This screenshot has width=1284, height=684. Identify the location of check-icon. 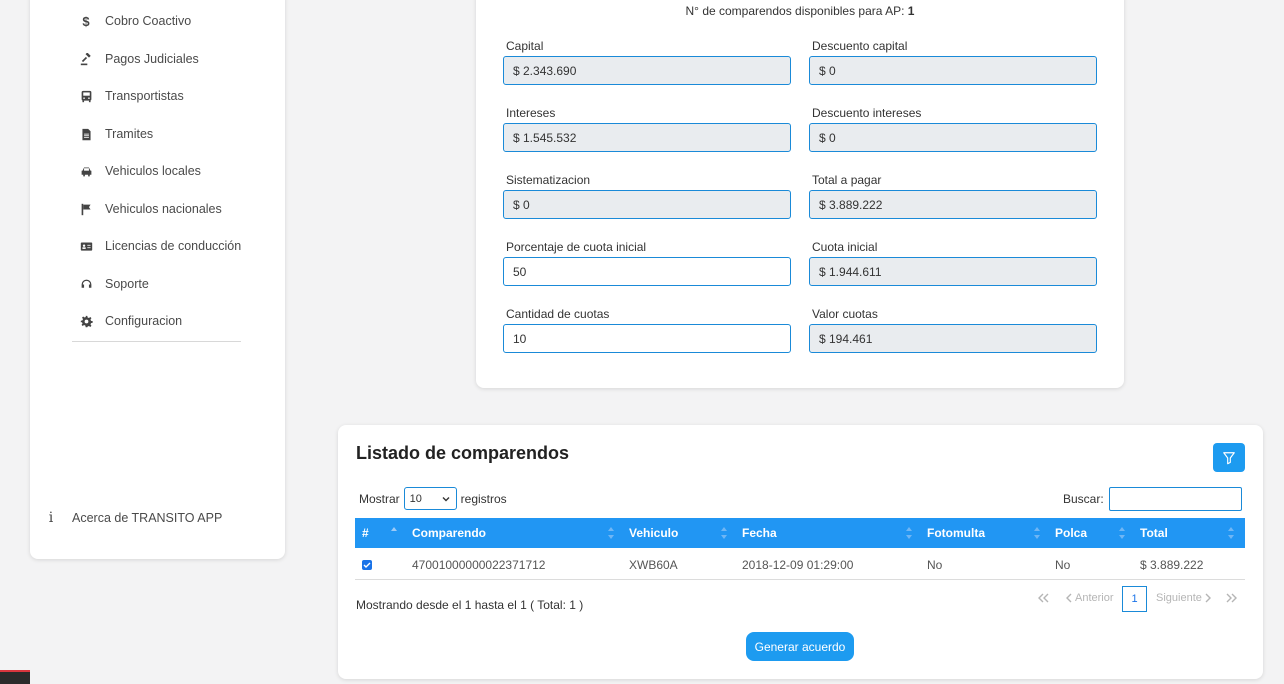
(367, 565).